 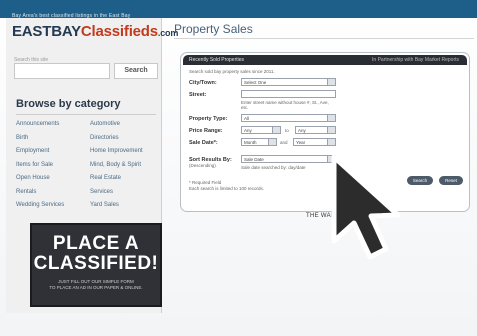 I want to click on category-link: Mind, Body & Spirit, so click(x=116, y=166).